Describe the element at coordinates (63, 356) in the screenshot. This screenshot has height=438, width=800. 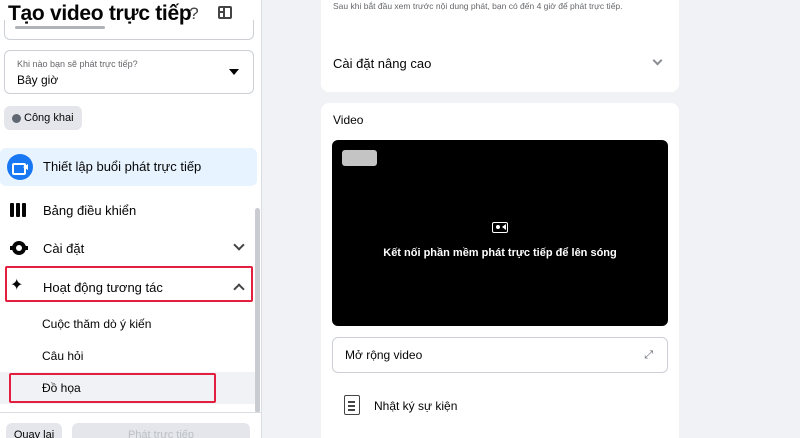
I see `sub-item-label: Câu hỏi` at that location.